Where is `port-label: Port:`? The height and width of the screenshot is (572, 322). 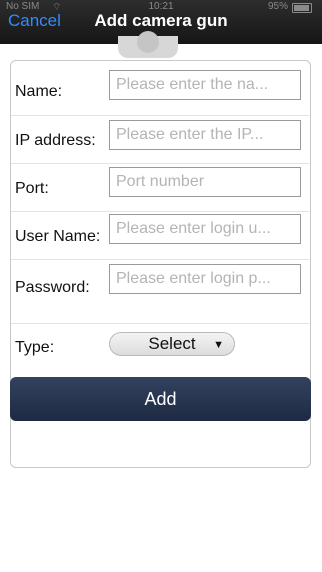 port-label: Port: is located at coordinates (32, 188).